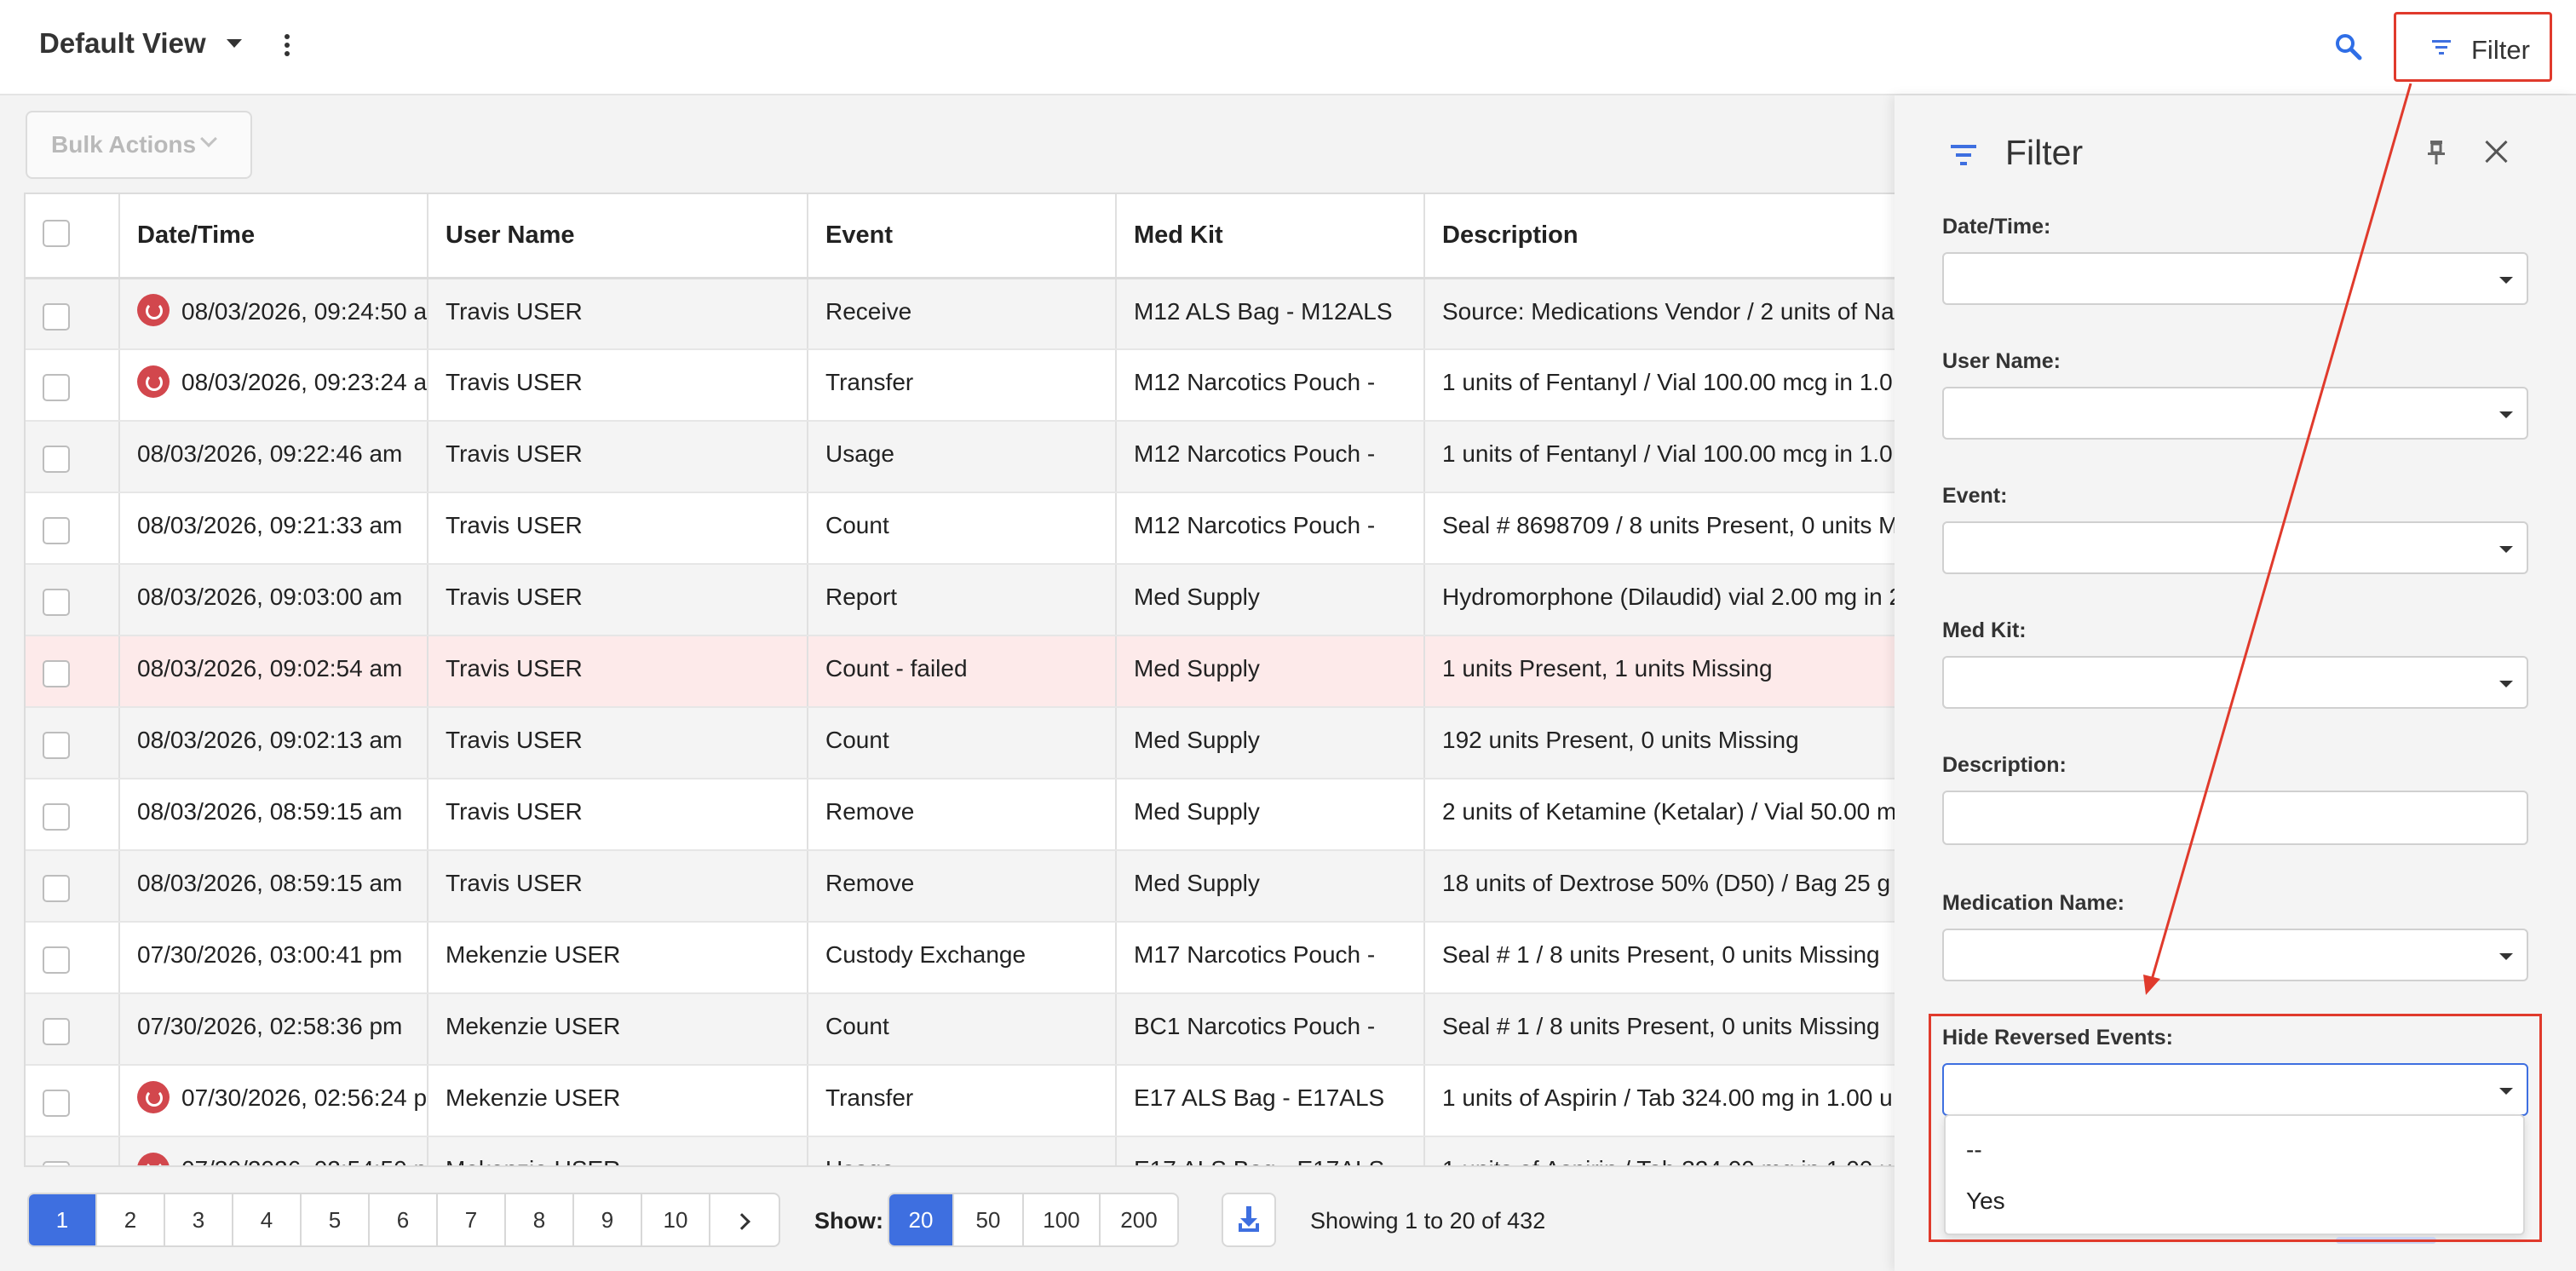  Describe the element at coordinates (336, 1219) in the screenshot. I see `page-button-5: 5` at that location.